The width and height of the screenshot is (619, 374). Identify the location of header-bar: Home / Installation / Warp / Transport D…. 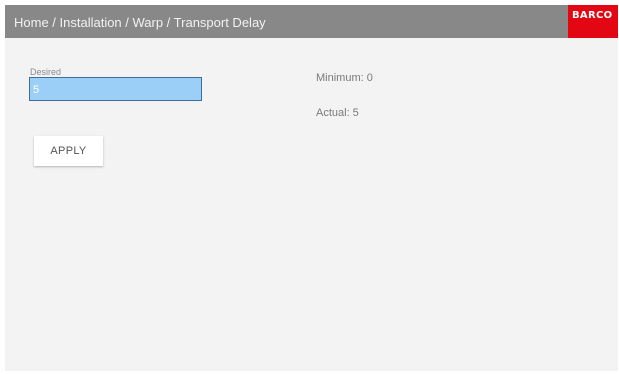
(311, 21).